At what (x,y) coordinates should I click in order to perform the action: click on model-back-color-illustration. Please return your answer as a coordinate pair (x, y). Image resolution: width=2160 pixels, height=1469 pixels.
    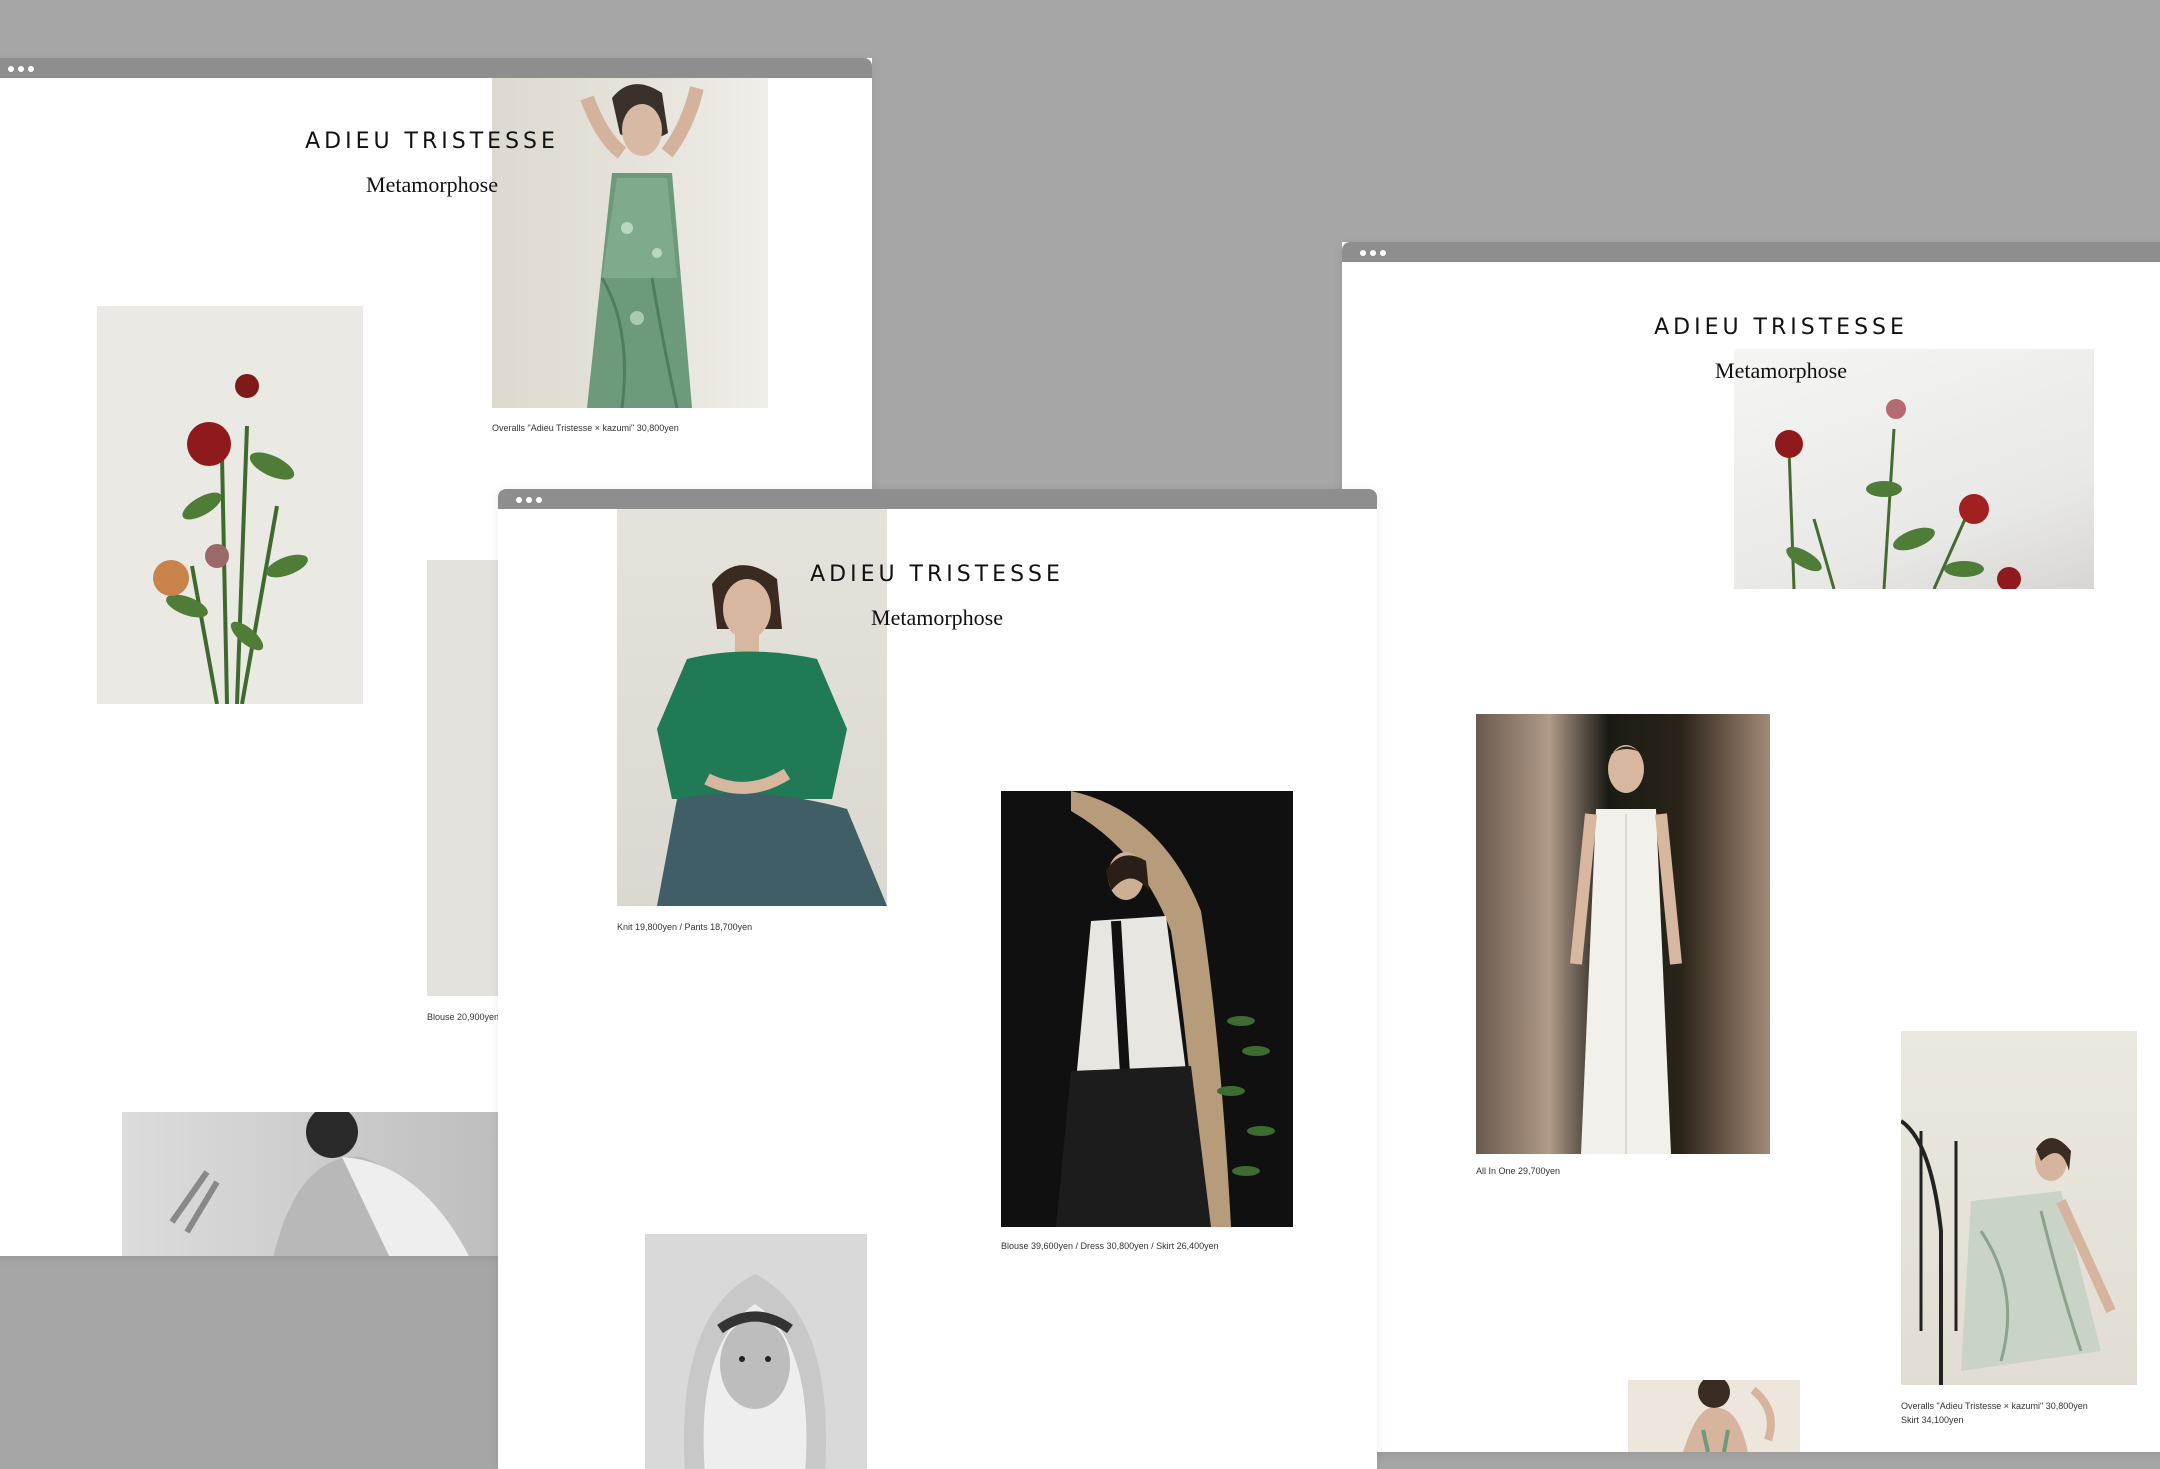
    Looking at the image, I should click on (1729, 1416).